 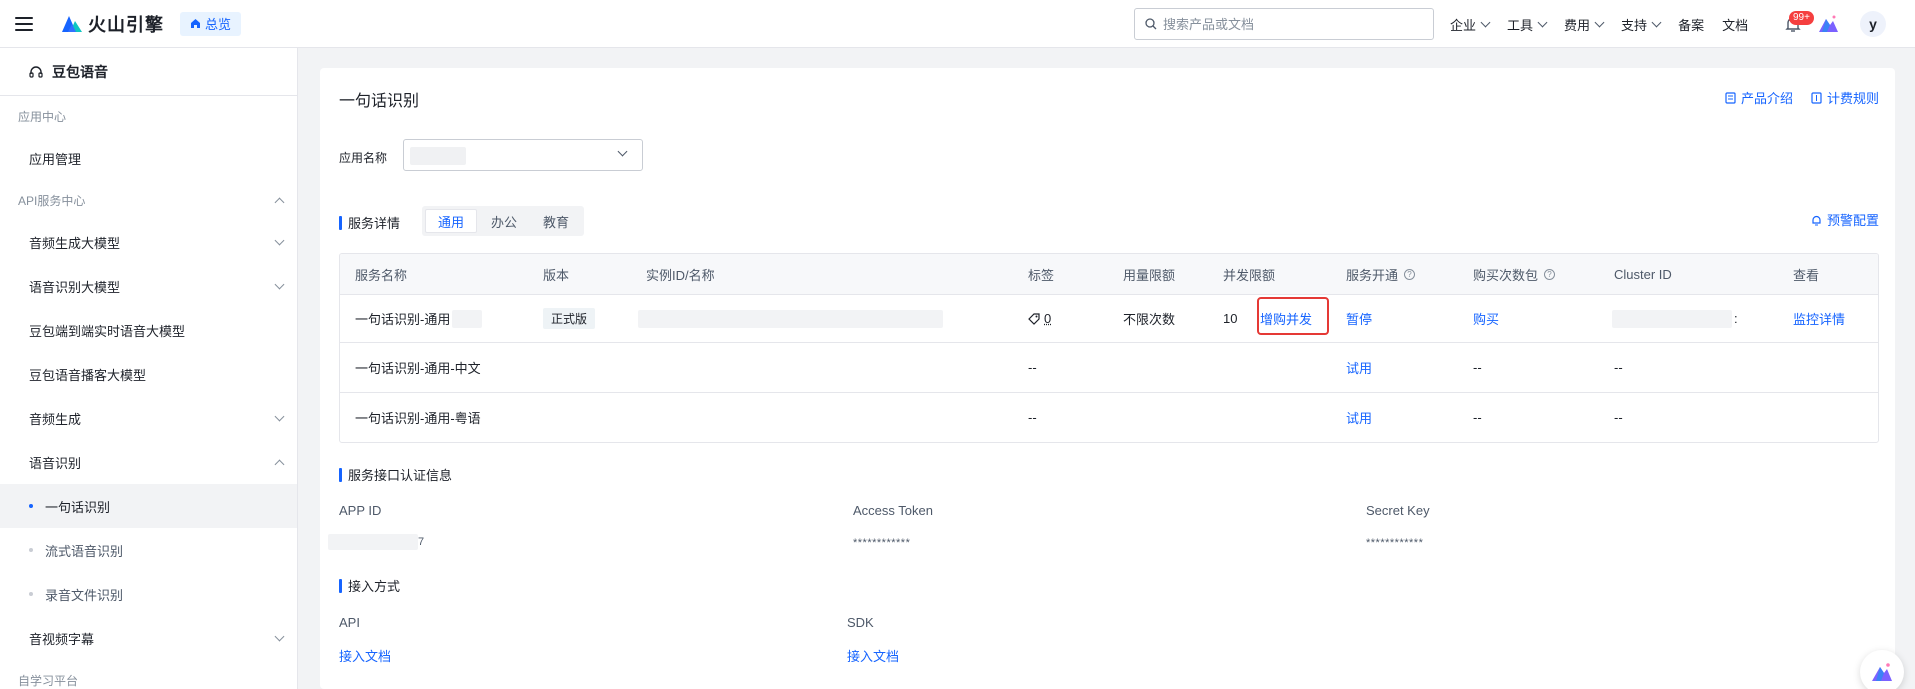 What do you see at coordinates (1640, 24) in the screenshot?
I see `nav-support: 支持` at bounding box center [1640, 24].